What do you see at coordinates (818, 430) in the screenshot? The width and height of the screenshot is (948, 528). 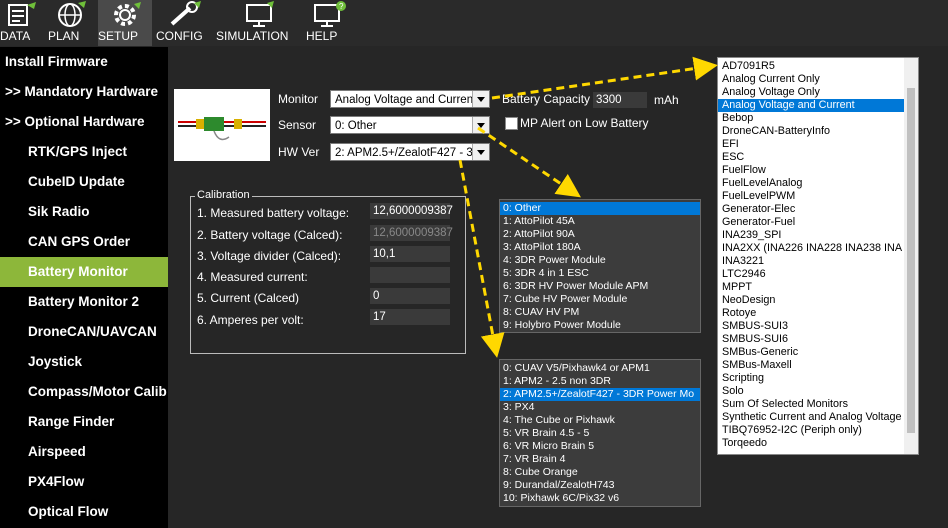 I see `list-item: TIBQ76952-I2C (Periph only)` at bounding box center [818, 430].